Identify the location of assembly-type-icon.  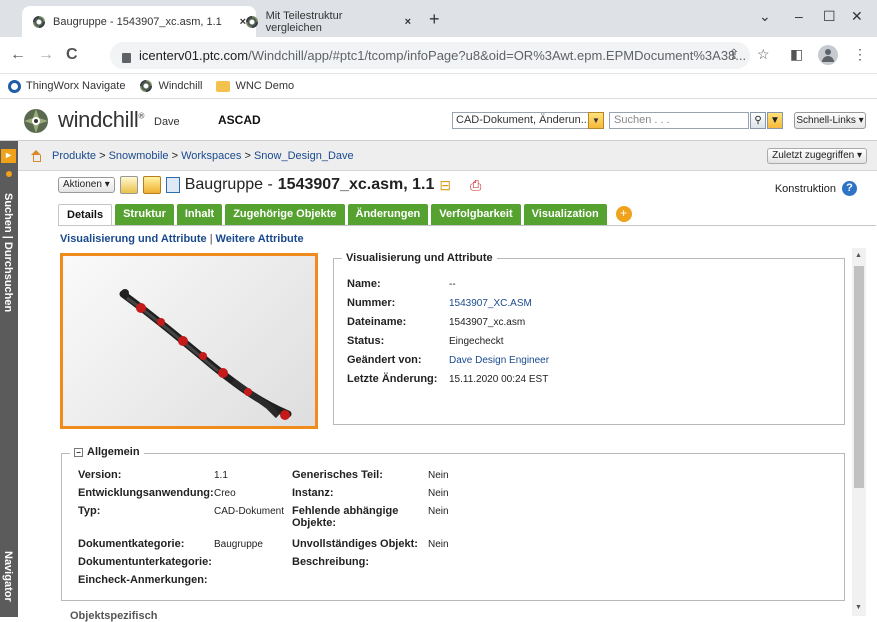
(172, 185).